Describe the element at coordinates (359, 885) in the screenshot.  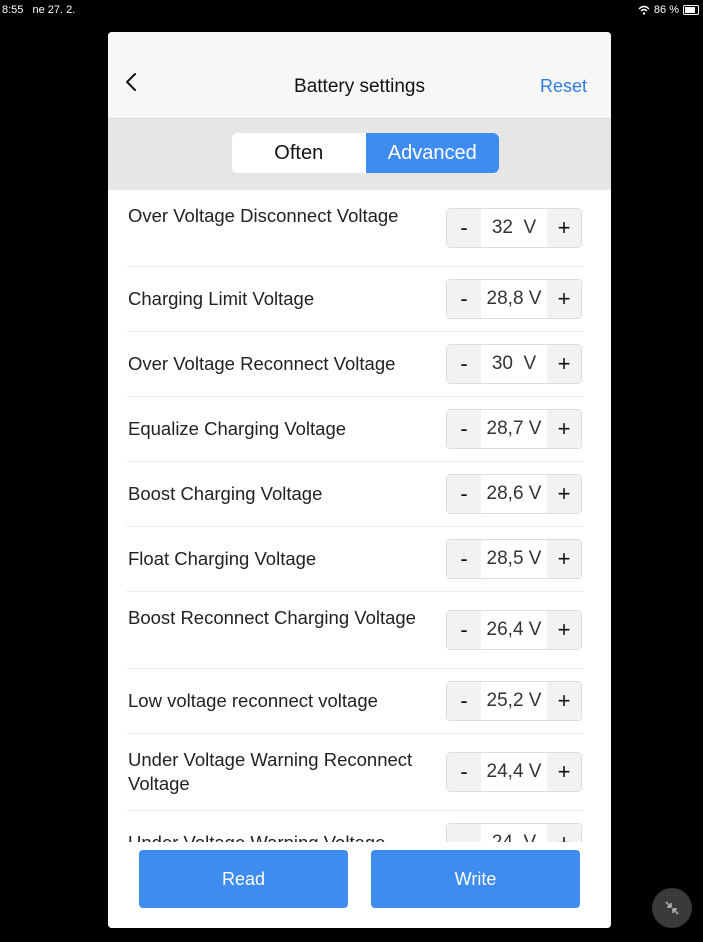
I see `action-footer: Read Write` at that location.